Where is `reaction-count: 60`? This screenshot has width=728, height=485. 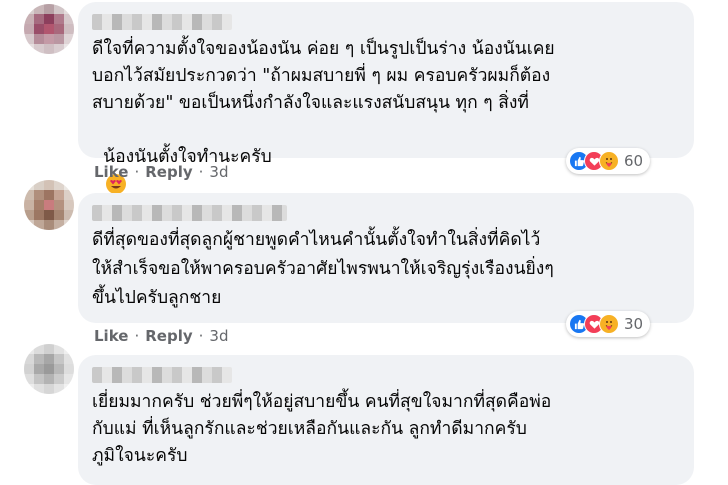 reaction-count: 60 is located at coordinates (634, 161).